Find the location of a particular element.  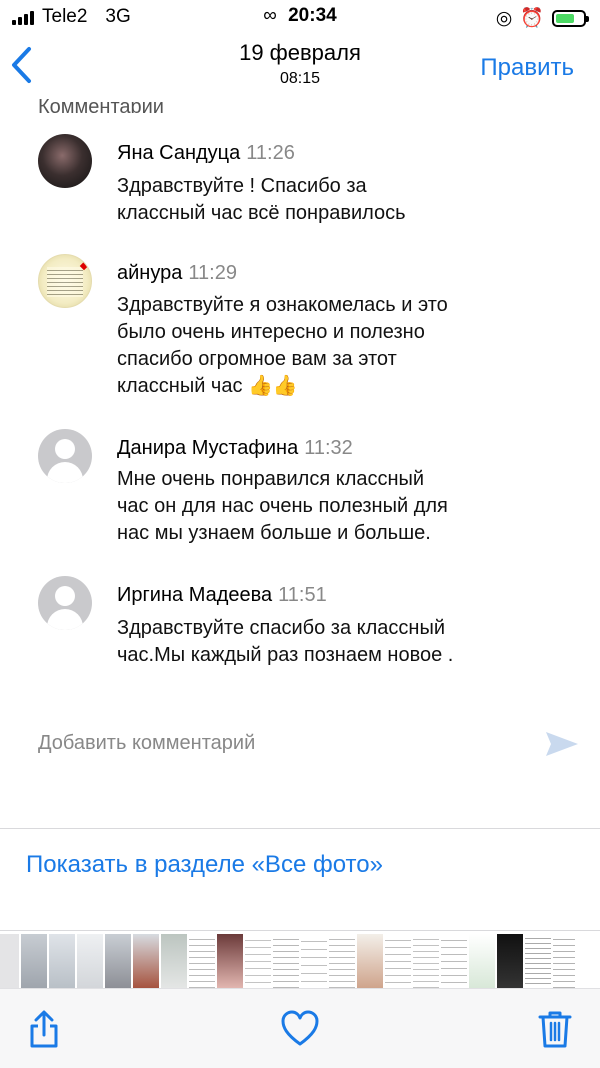

send-icon is located at coordinates (562, 744).